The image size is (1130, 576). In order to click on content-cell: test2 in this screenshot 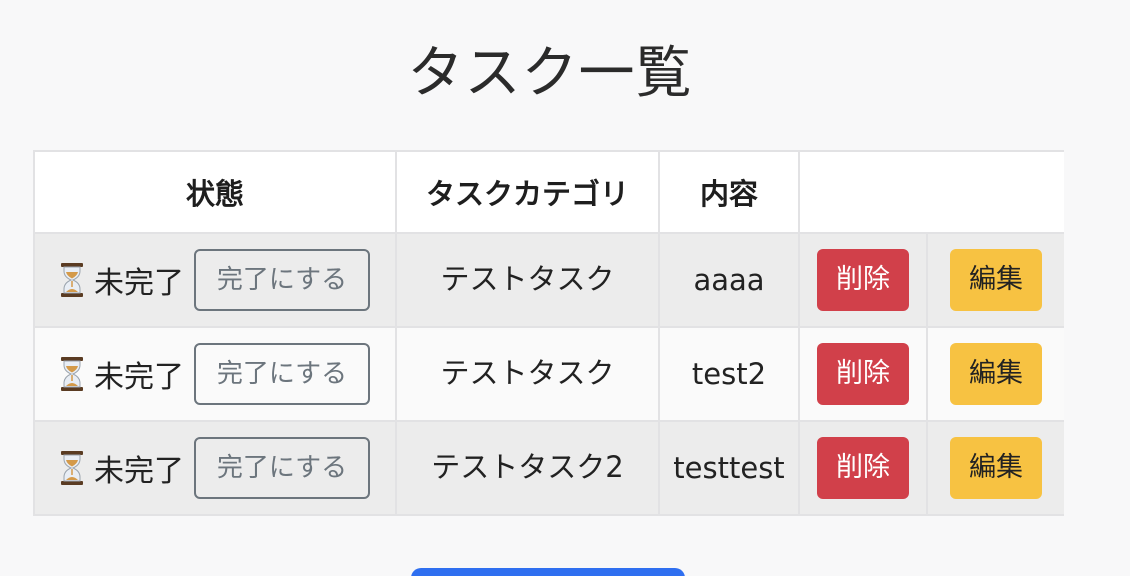, I will do `click(729, 374)`.